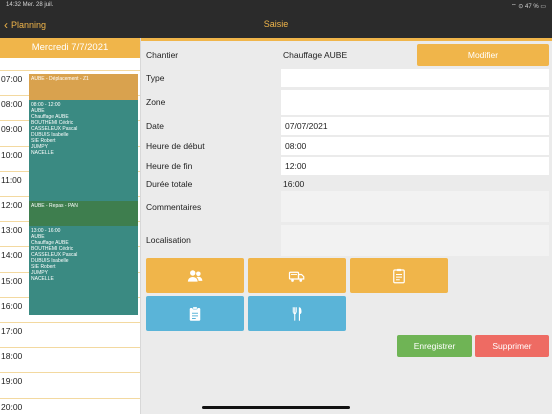  What do you see at coordinates (174, 207) in the screenshot?
I see `comments-label: Commentaires` at bounding box center [174, 207].